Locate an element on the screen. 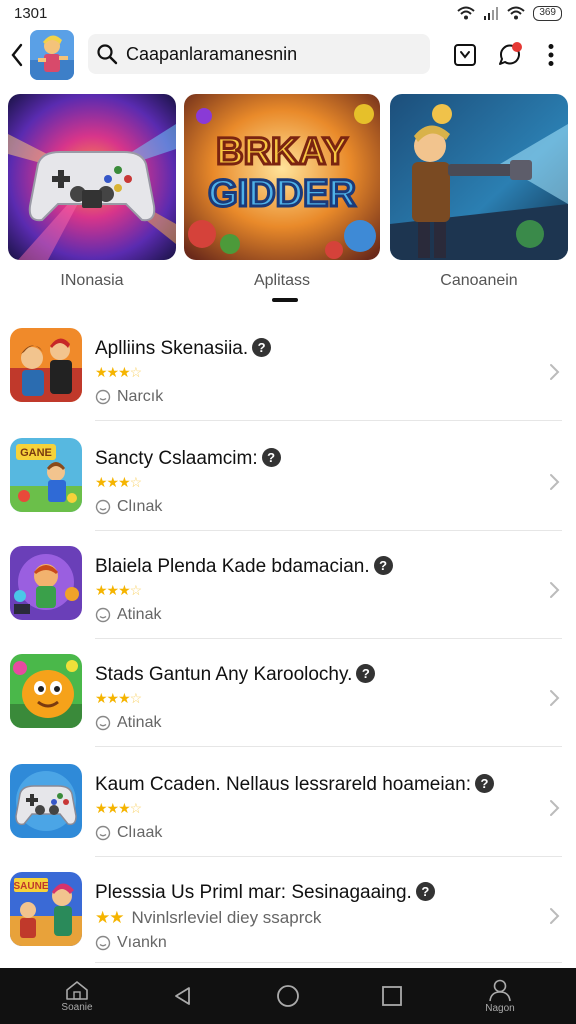 The image size is (576, 1024). nav-circle-home-button is located at coordinates (288, 996).